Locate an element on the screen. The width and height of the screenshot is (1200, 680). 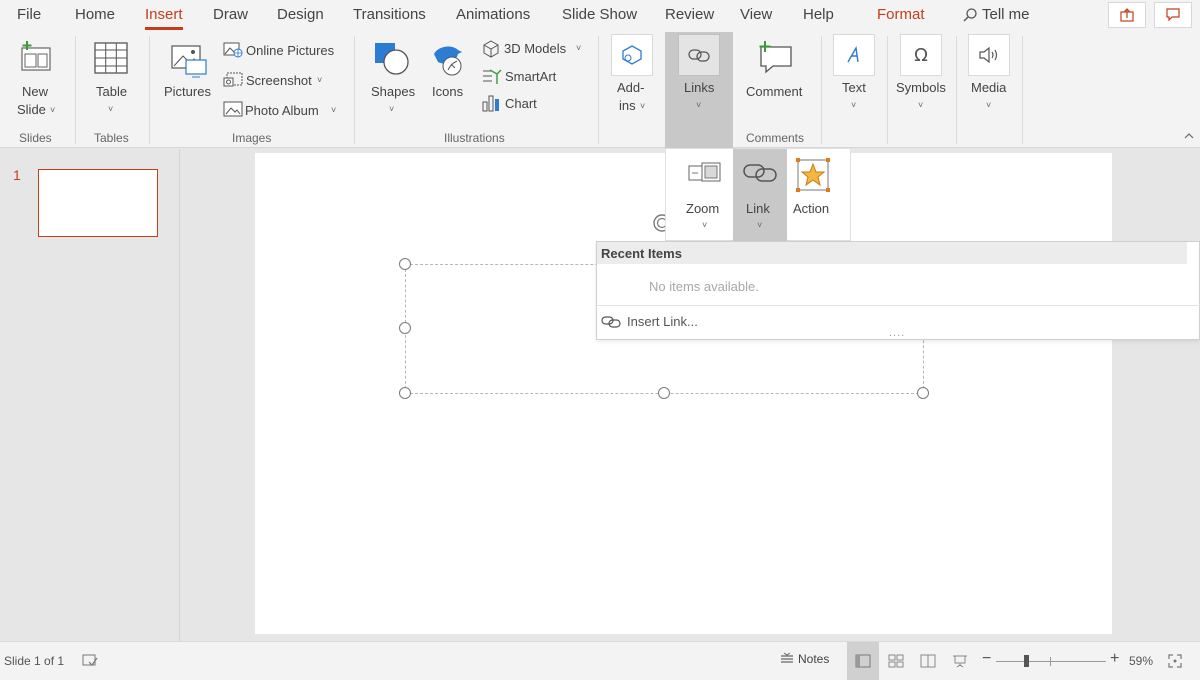
zoom-icon is located at coordinates (704, 172).